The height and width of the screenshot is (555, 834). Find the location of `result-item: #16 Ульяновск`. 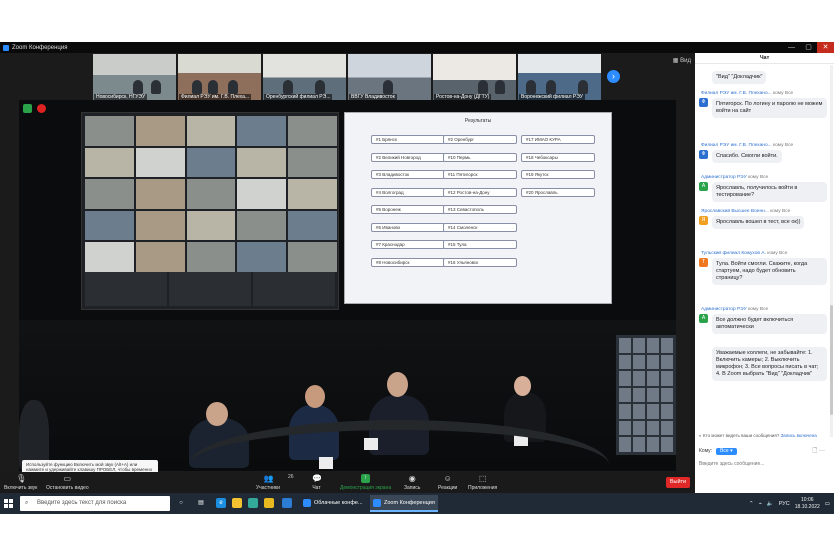

result-item: #16 Ульяновск is located at coordinates (480, 262).